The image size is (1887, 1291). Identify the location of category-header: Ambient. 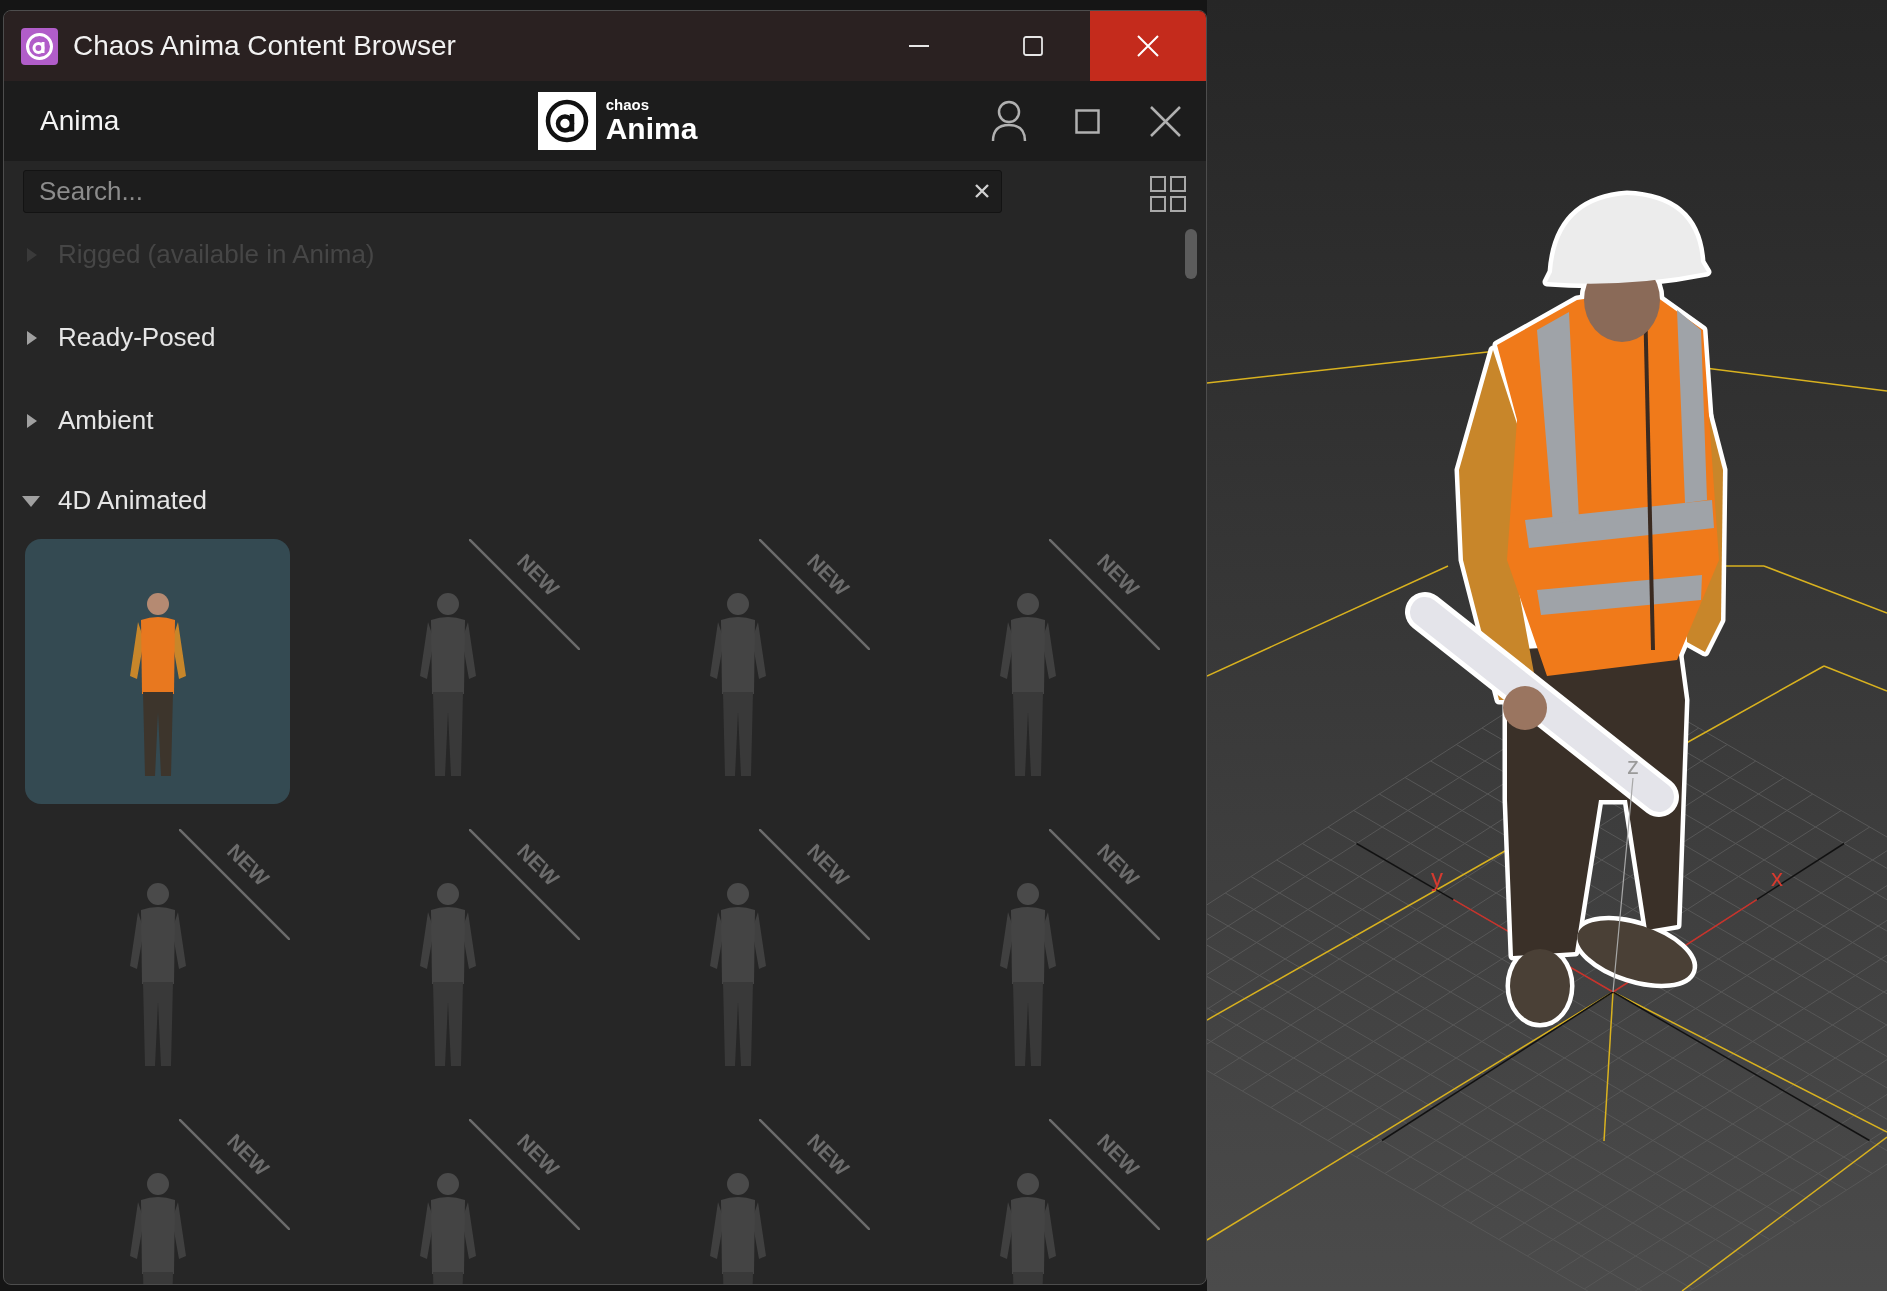
(84, 420).